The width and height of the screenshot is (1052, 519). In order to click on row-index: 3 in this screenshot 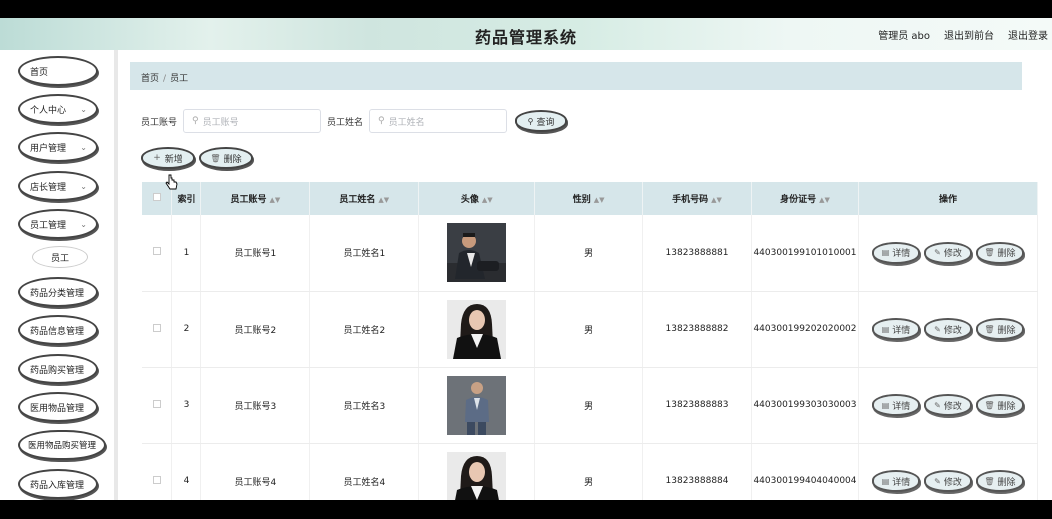, I will do `click(186, 405)`.